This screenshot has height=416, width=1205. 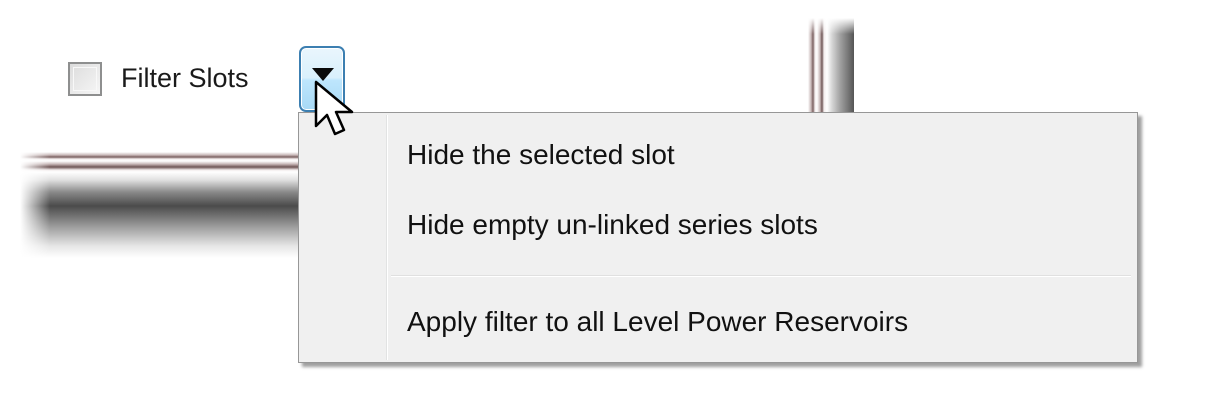 I want to click on filter-slots-checkbox, so click(x=85, y=79).